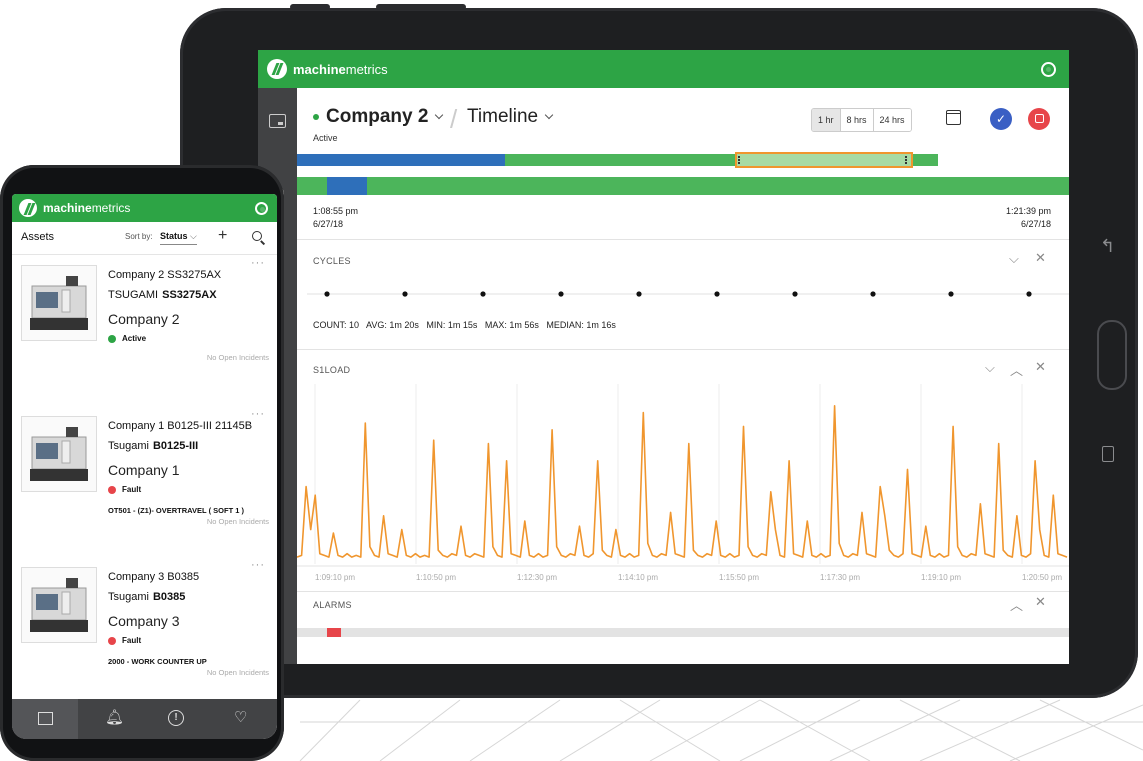  I want to click on tab-health: ♡, so click(243, 719).